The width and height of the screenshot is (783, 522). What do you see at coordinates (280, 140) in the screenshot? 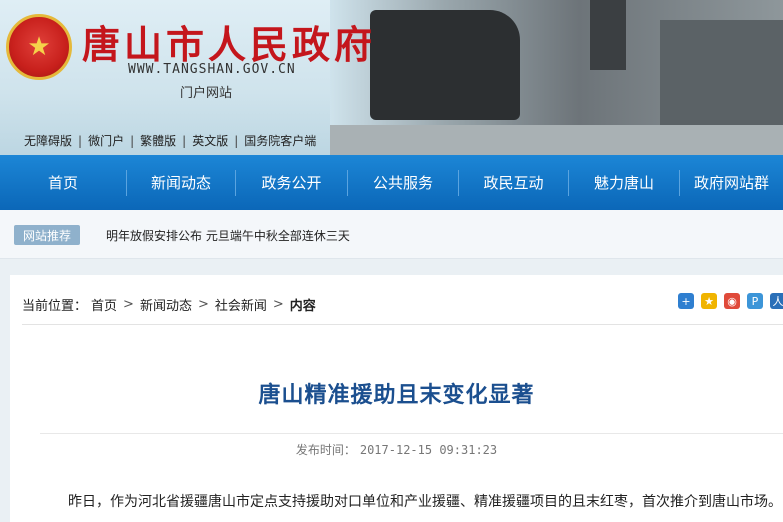
I see `toplink-state-council-app: 国务院客户端` at bounding box center [280, 140].